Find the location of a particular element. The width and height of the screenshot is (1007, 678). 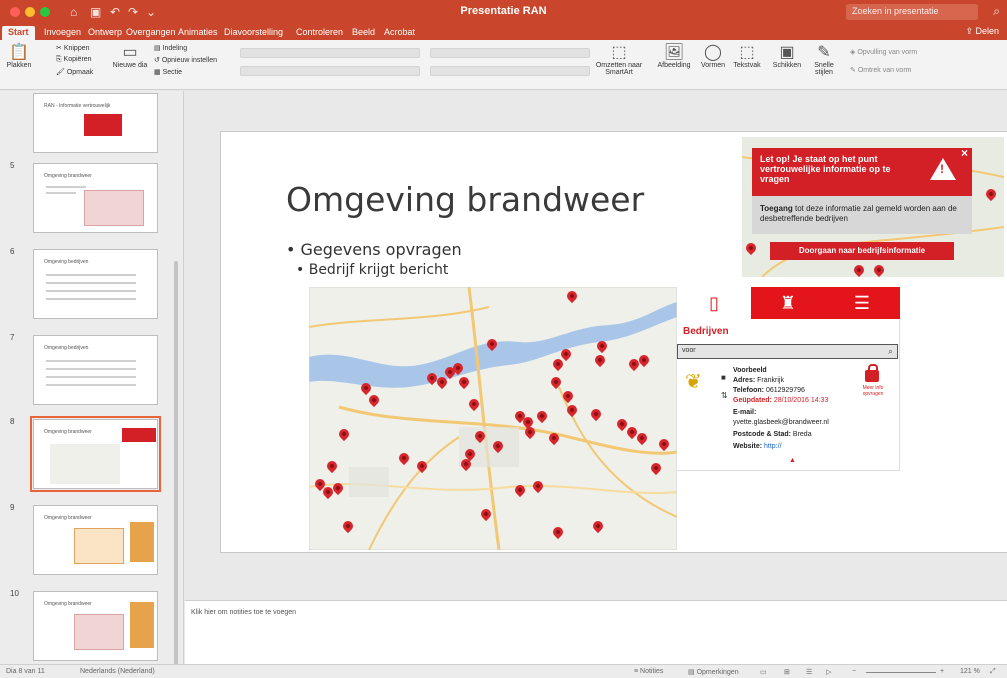

share-button: ⇪ Delen is located at coordinates (982, 31).